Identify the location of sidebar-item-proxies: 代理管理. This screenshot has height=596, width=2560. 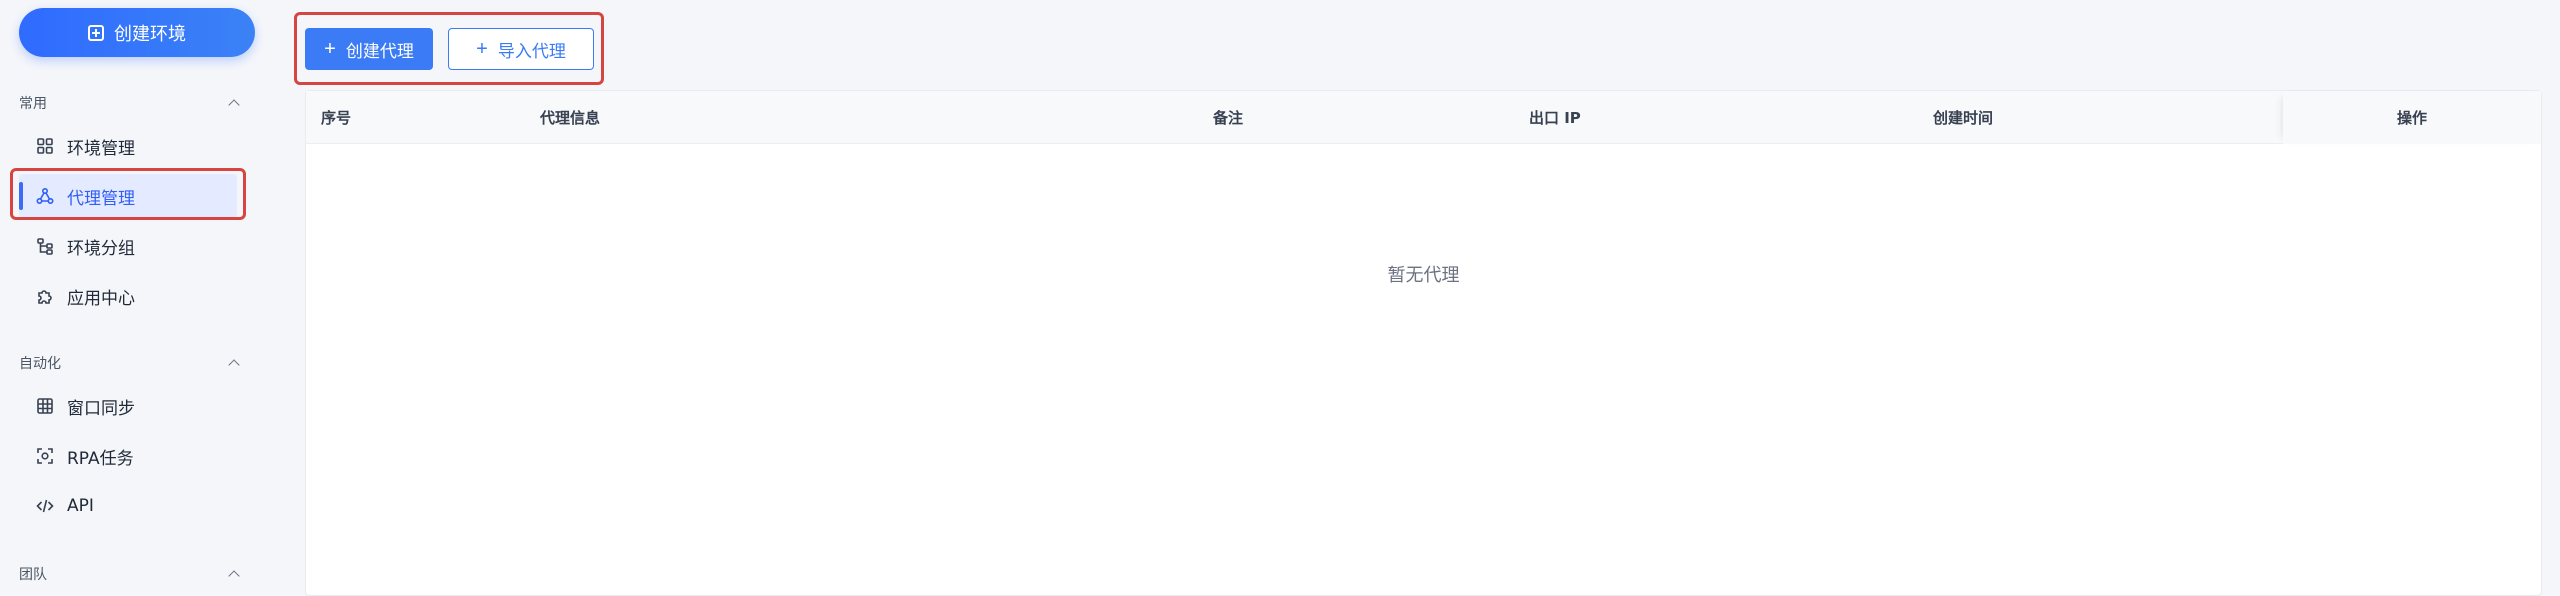
(128, 196).